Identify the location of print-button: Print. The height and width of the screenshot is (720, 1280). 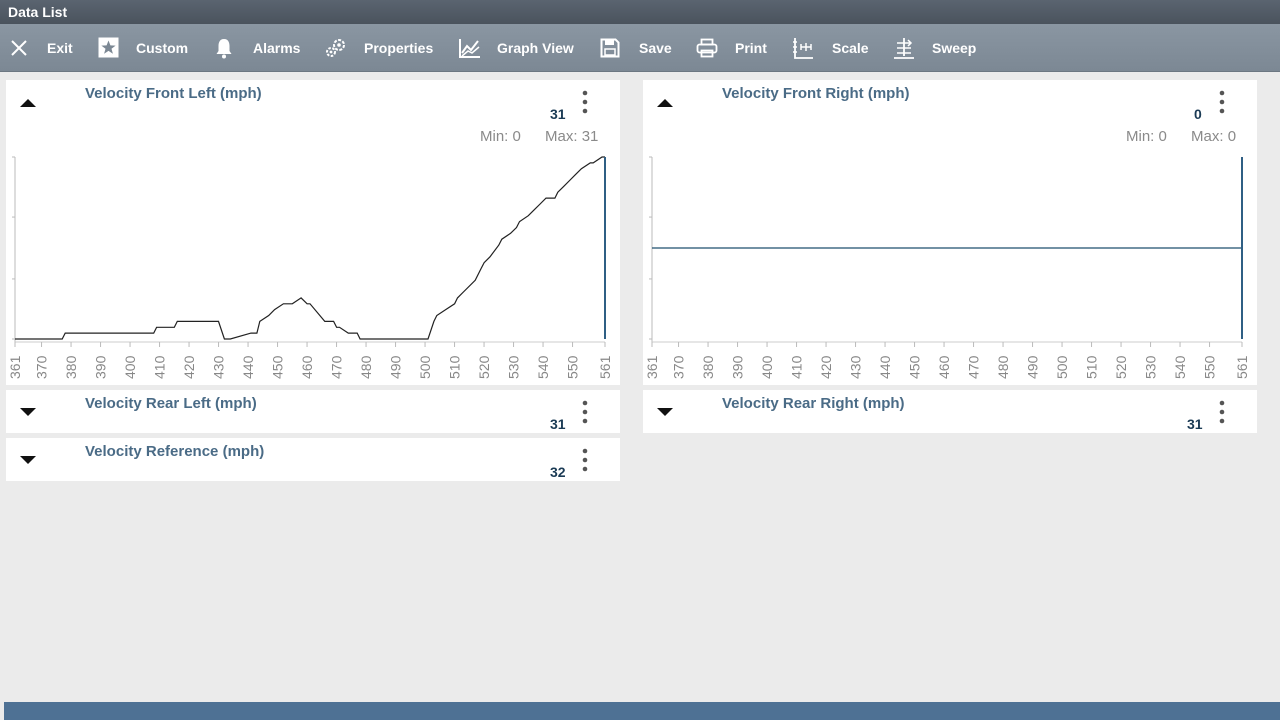
(731, 47).